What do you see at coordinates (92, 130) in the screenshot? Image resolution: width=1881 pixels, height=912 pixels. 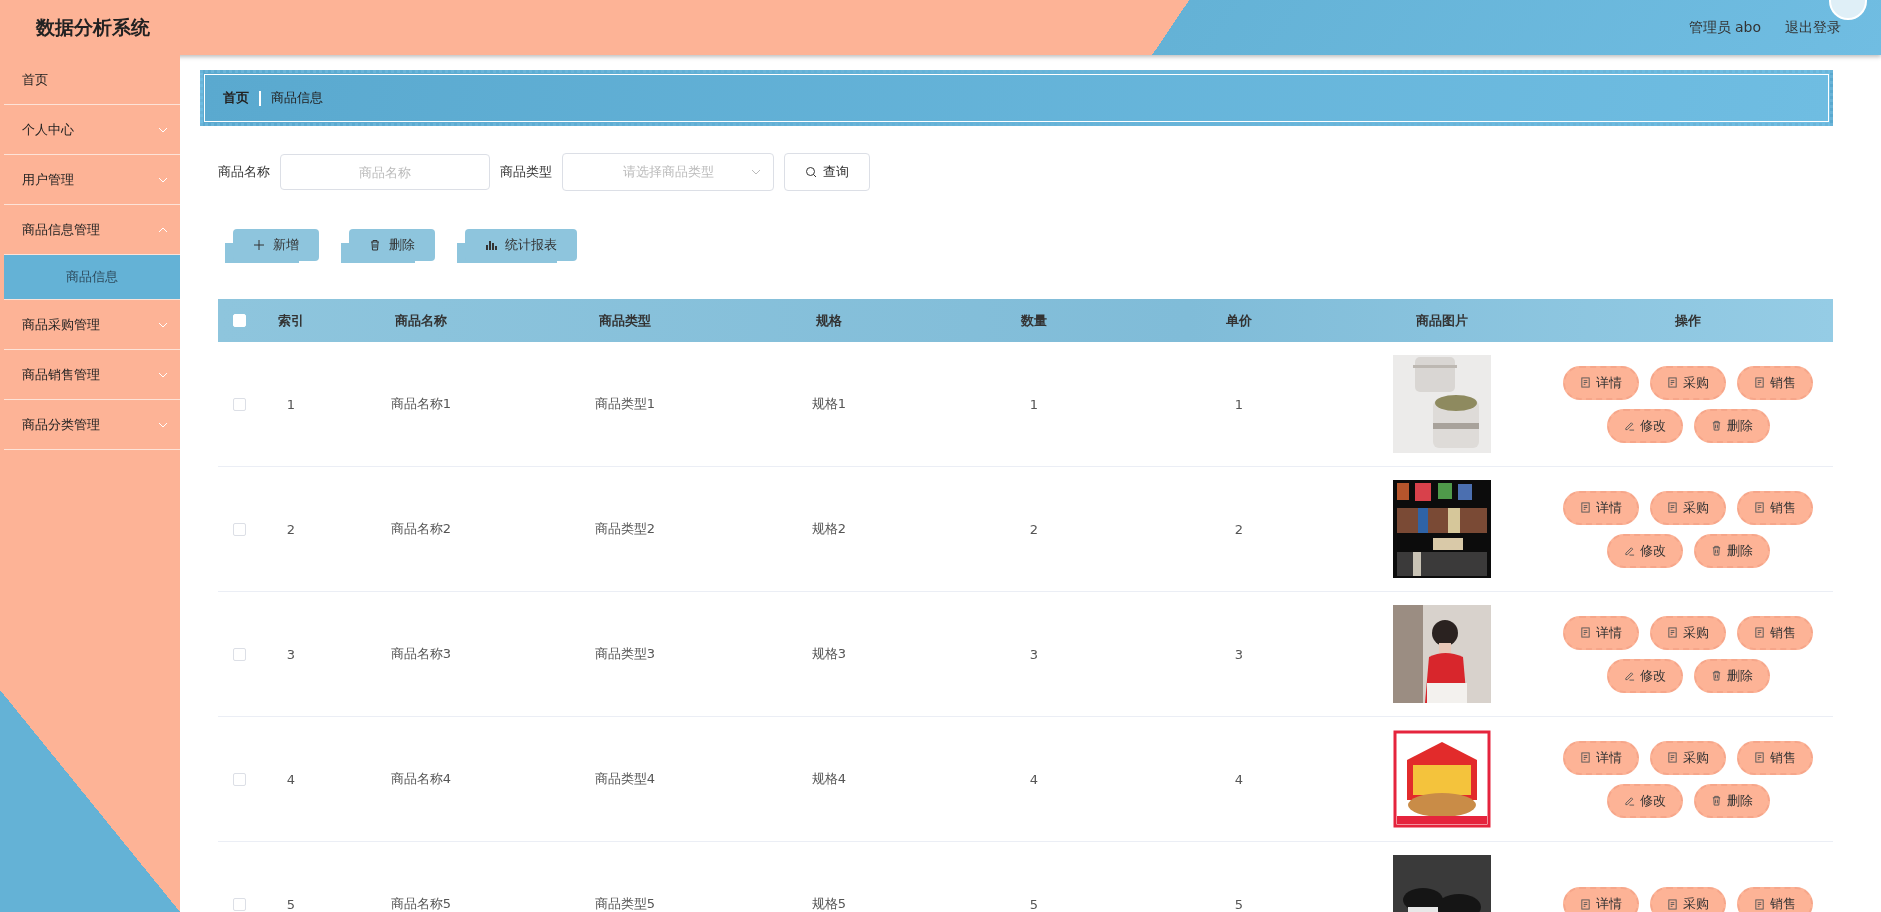 I see `sidebar-item: 个人中心` at bounding box center [92, 130].